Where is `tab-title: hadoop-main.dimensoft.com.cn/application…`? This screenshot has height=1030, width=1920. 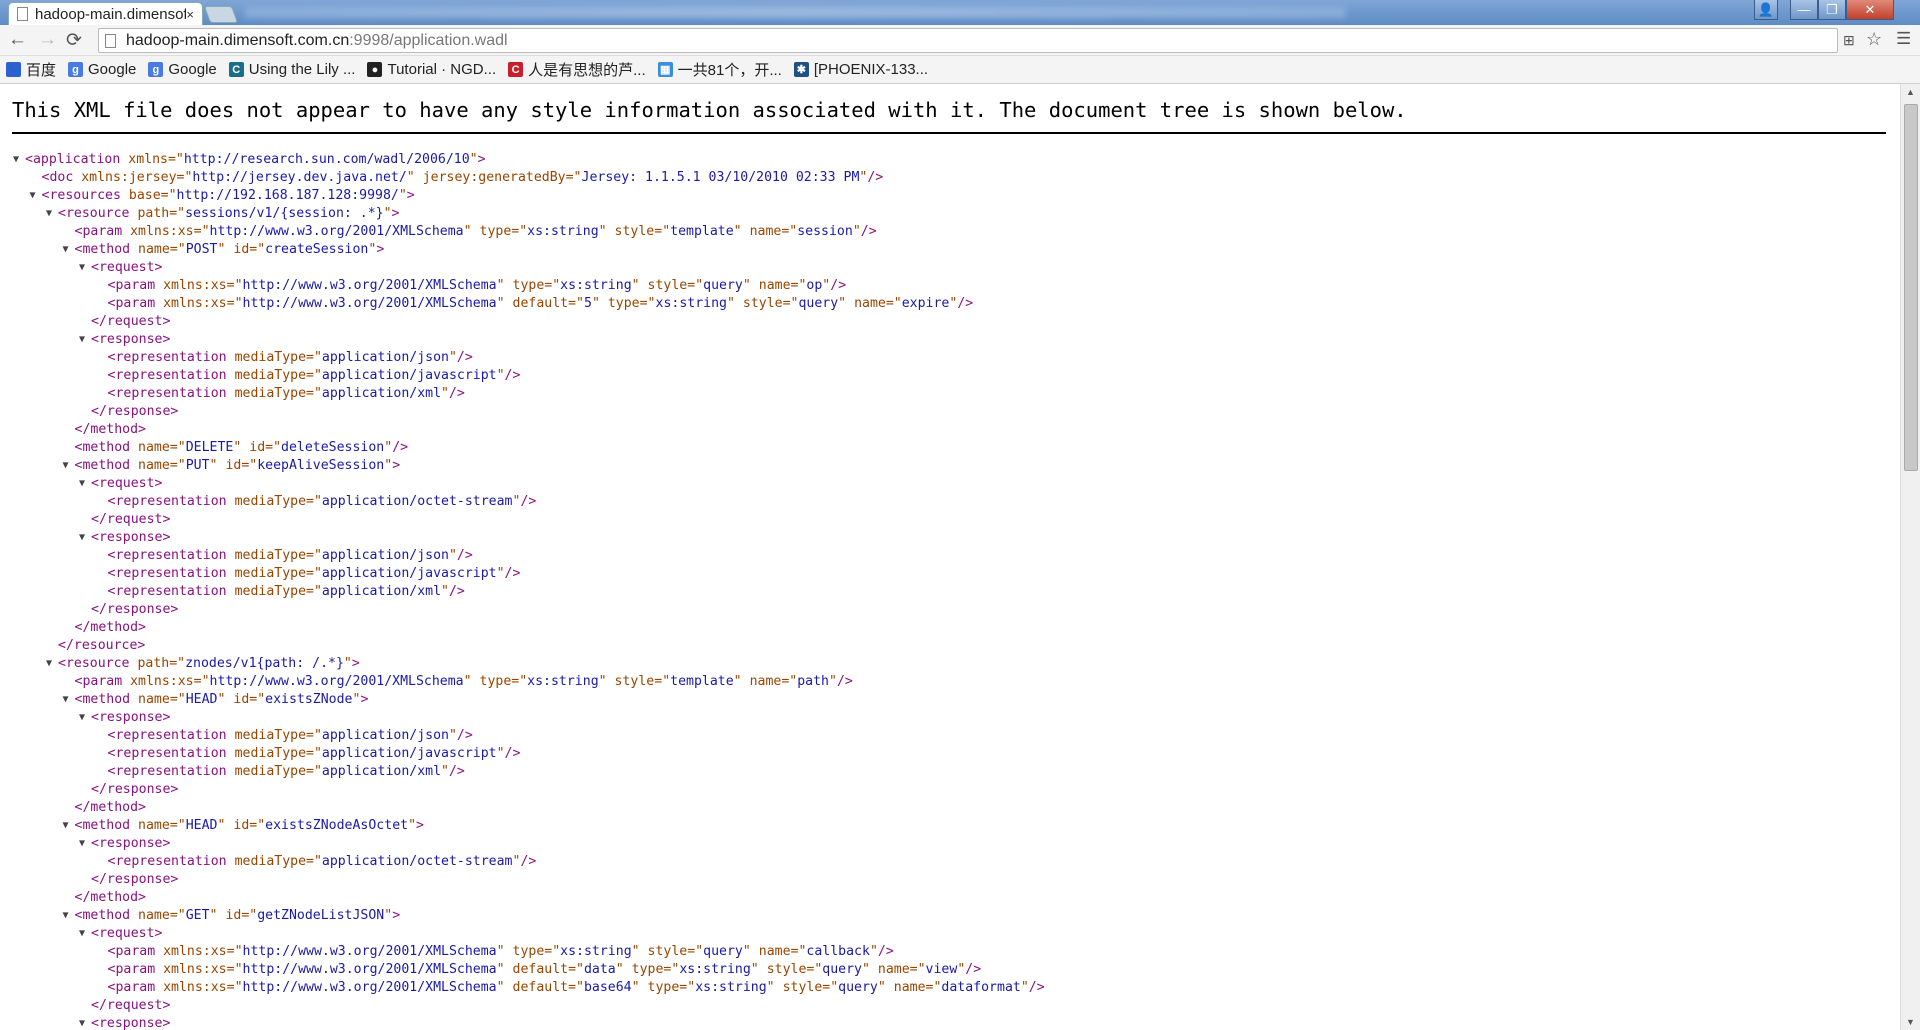 tab-title: hadoop-main.dimensoft.com.cn/application… is located at coordinates (111, 14).